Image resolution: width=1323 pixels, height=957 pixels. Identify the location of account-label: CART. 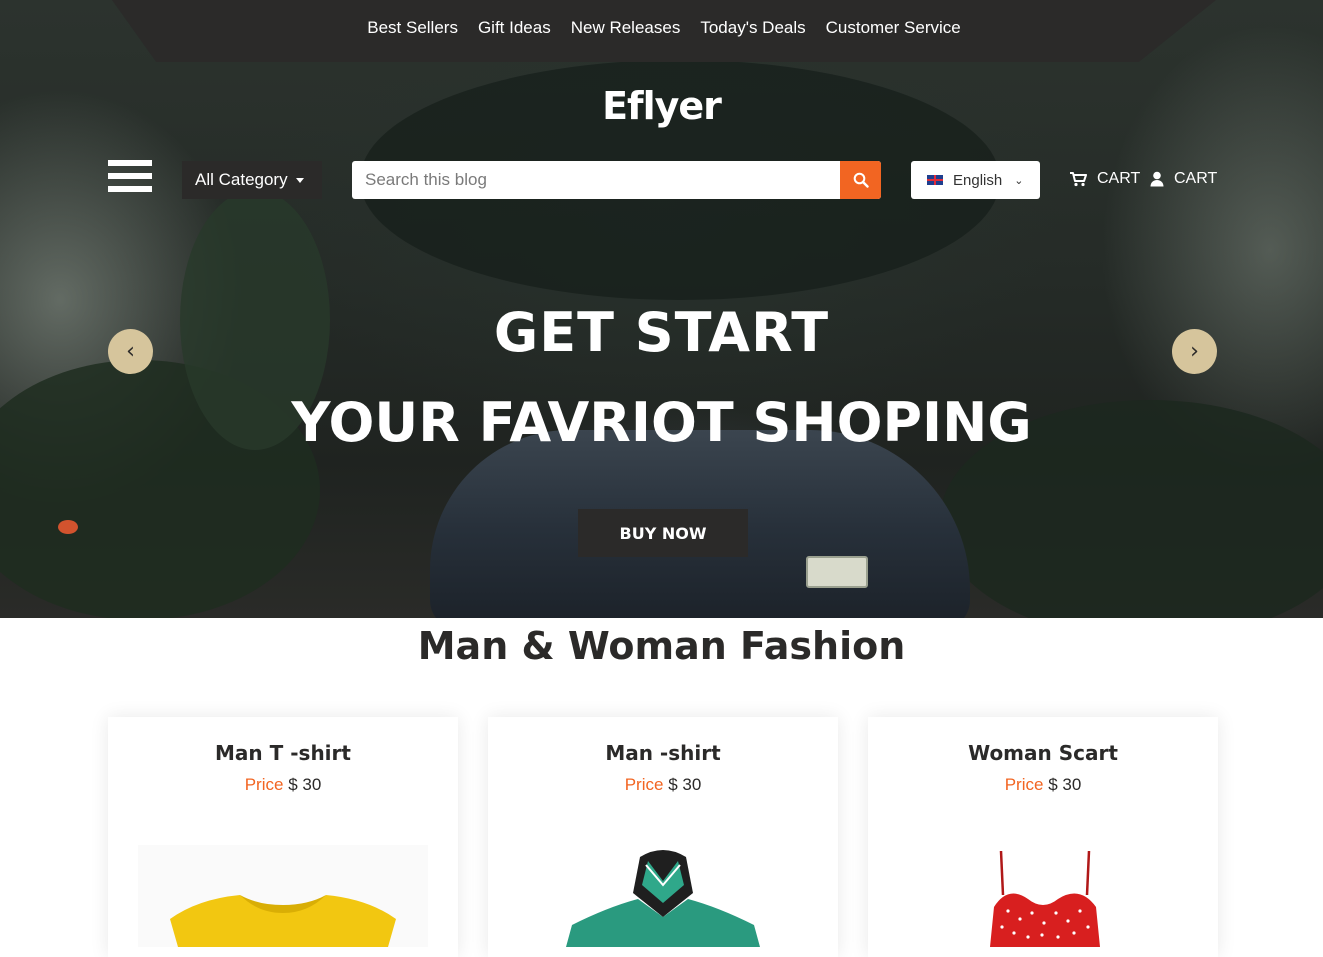
(1196, 178).